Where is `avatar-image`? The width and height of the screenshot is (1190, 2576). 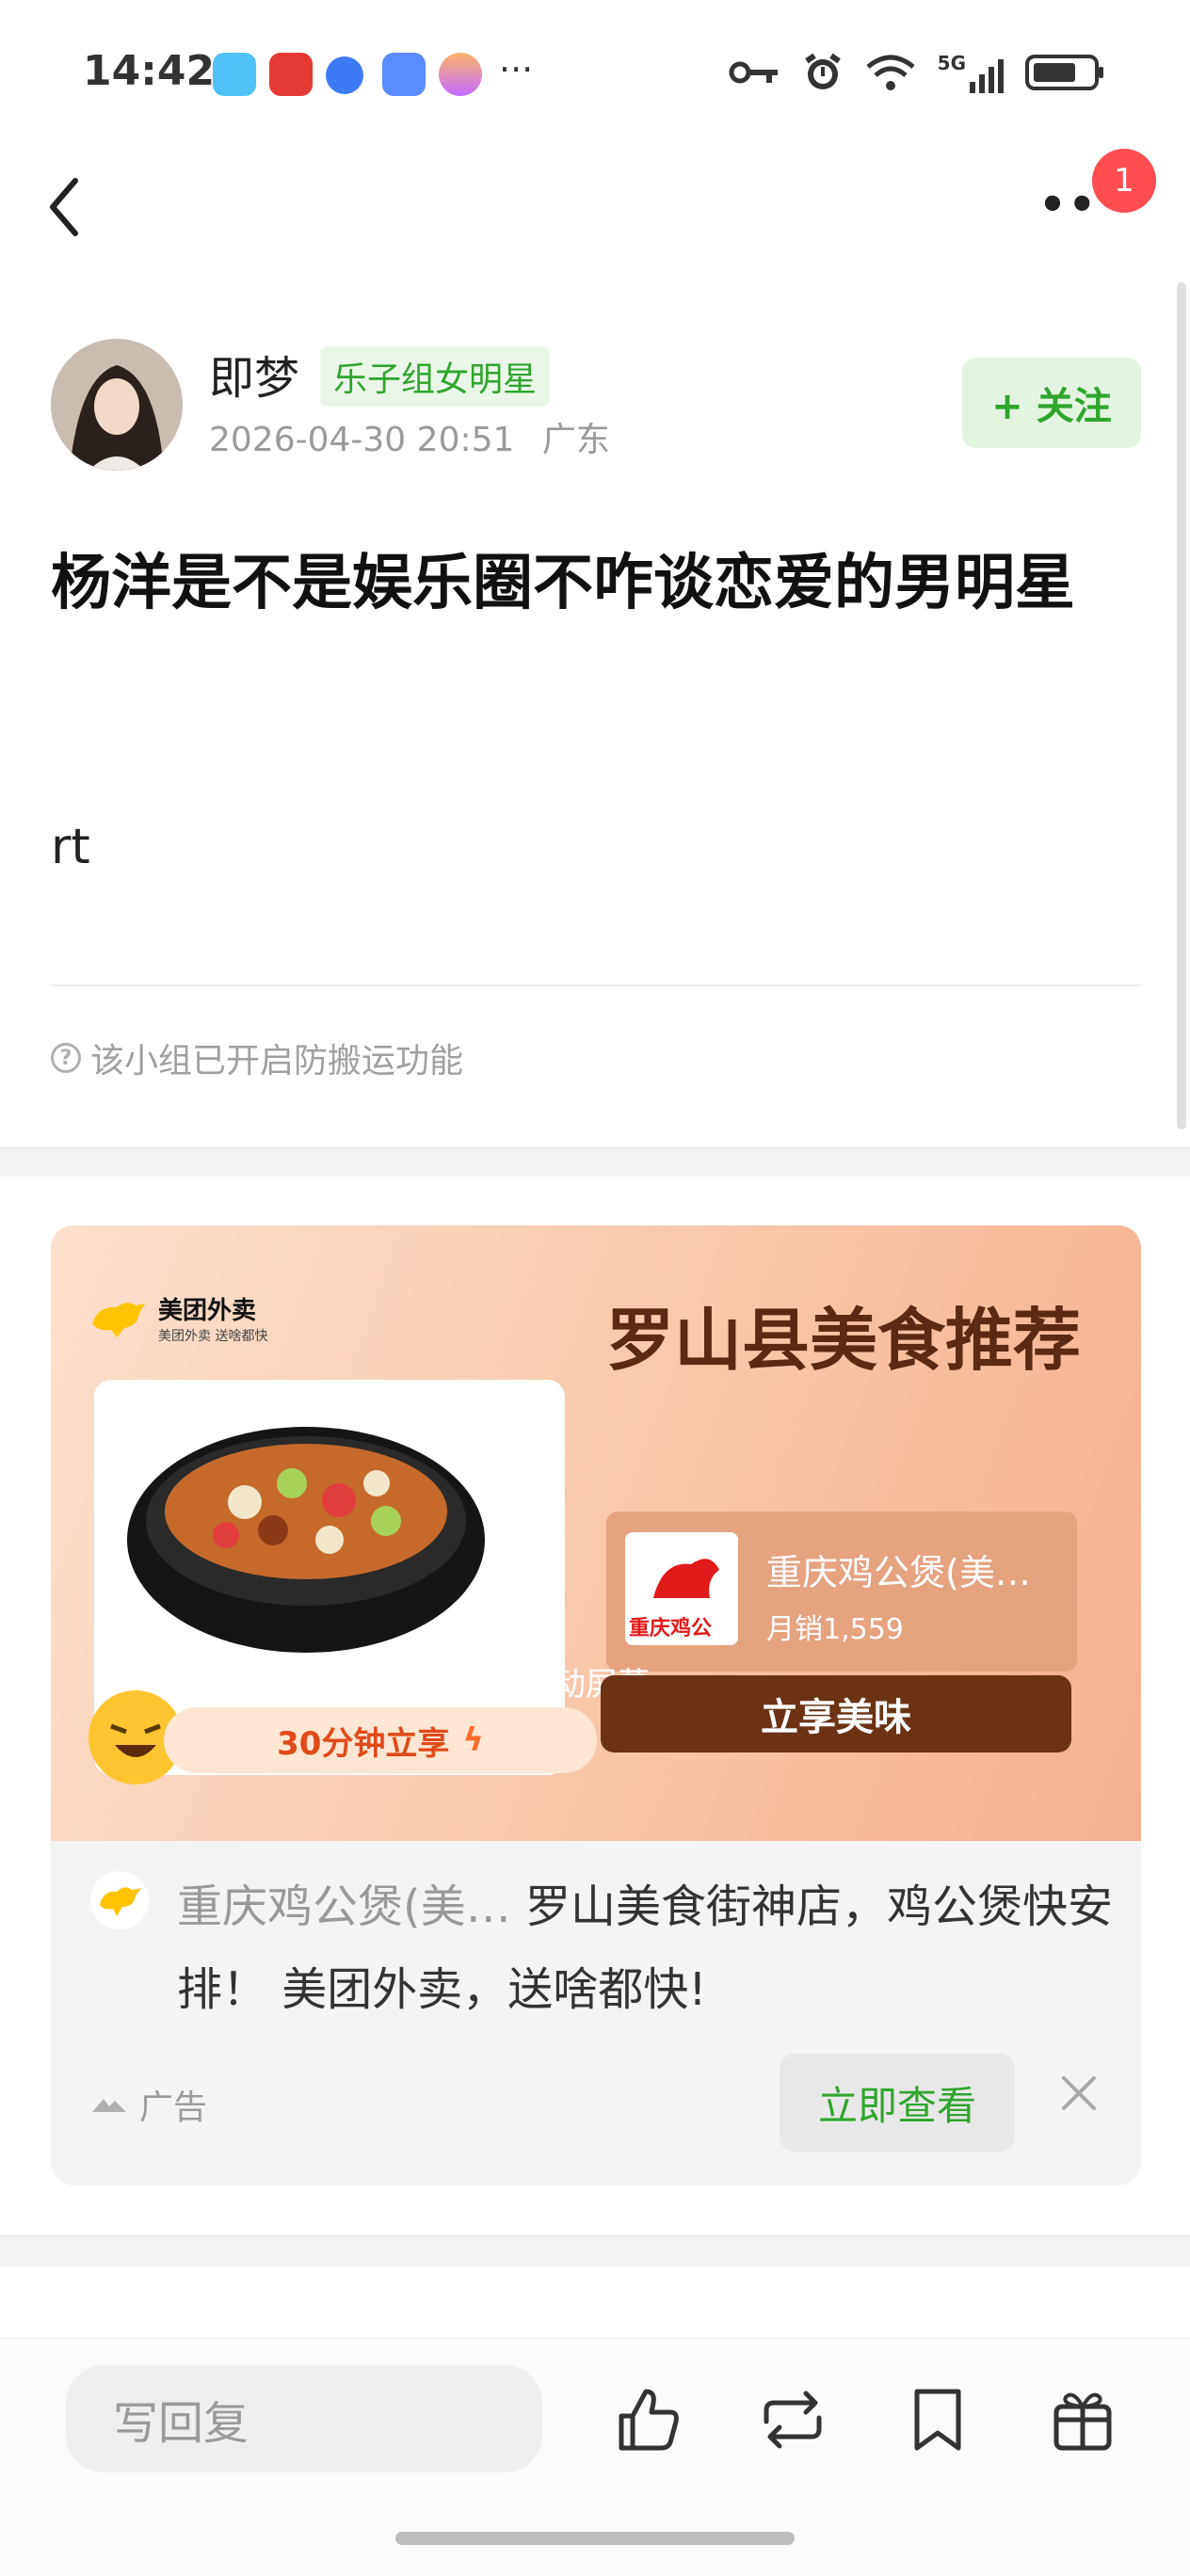 avatar-image is located at coordinates (117, 405).